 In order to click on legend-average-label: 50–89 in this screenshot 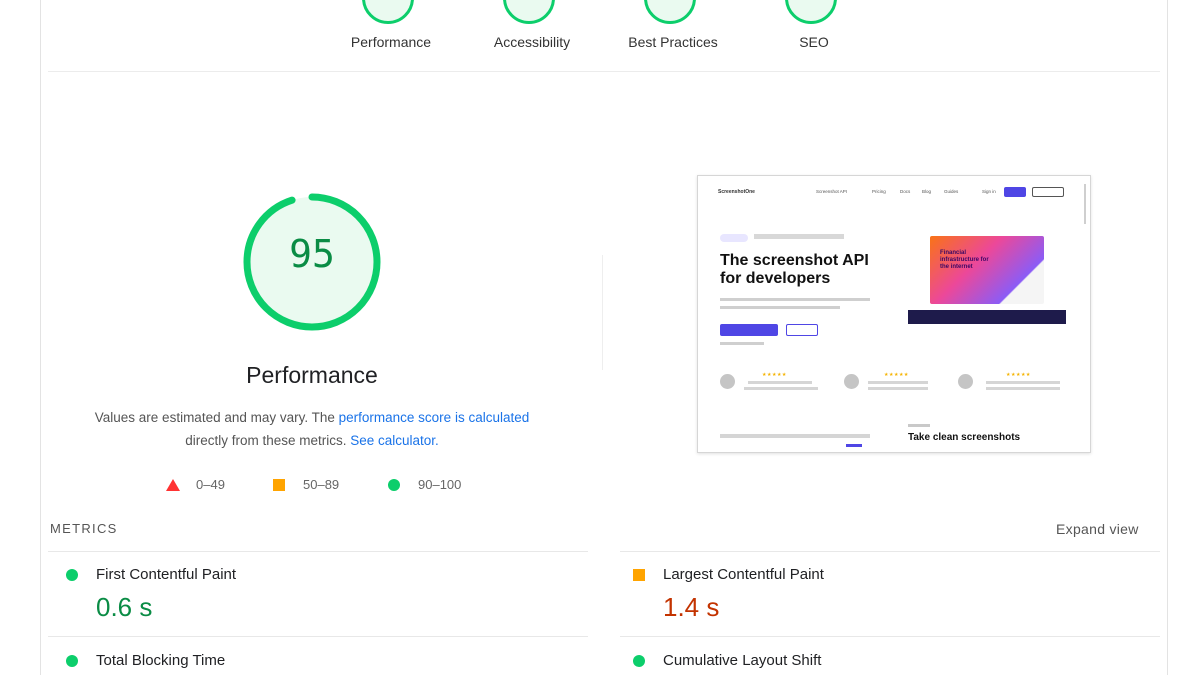, I will do `click(321, 484)`.